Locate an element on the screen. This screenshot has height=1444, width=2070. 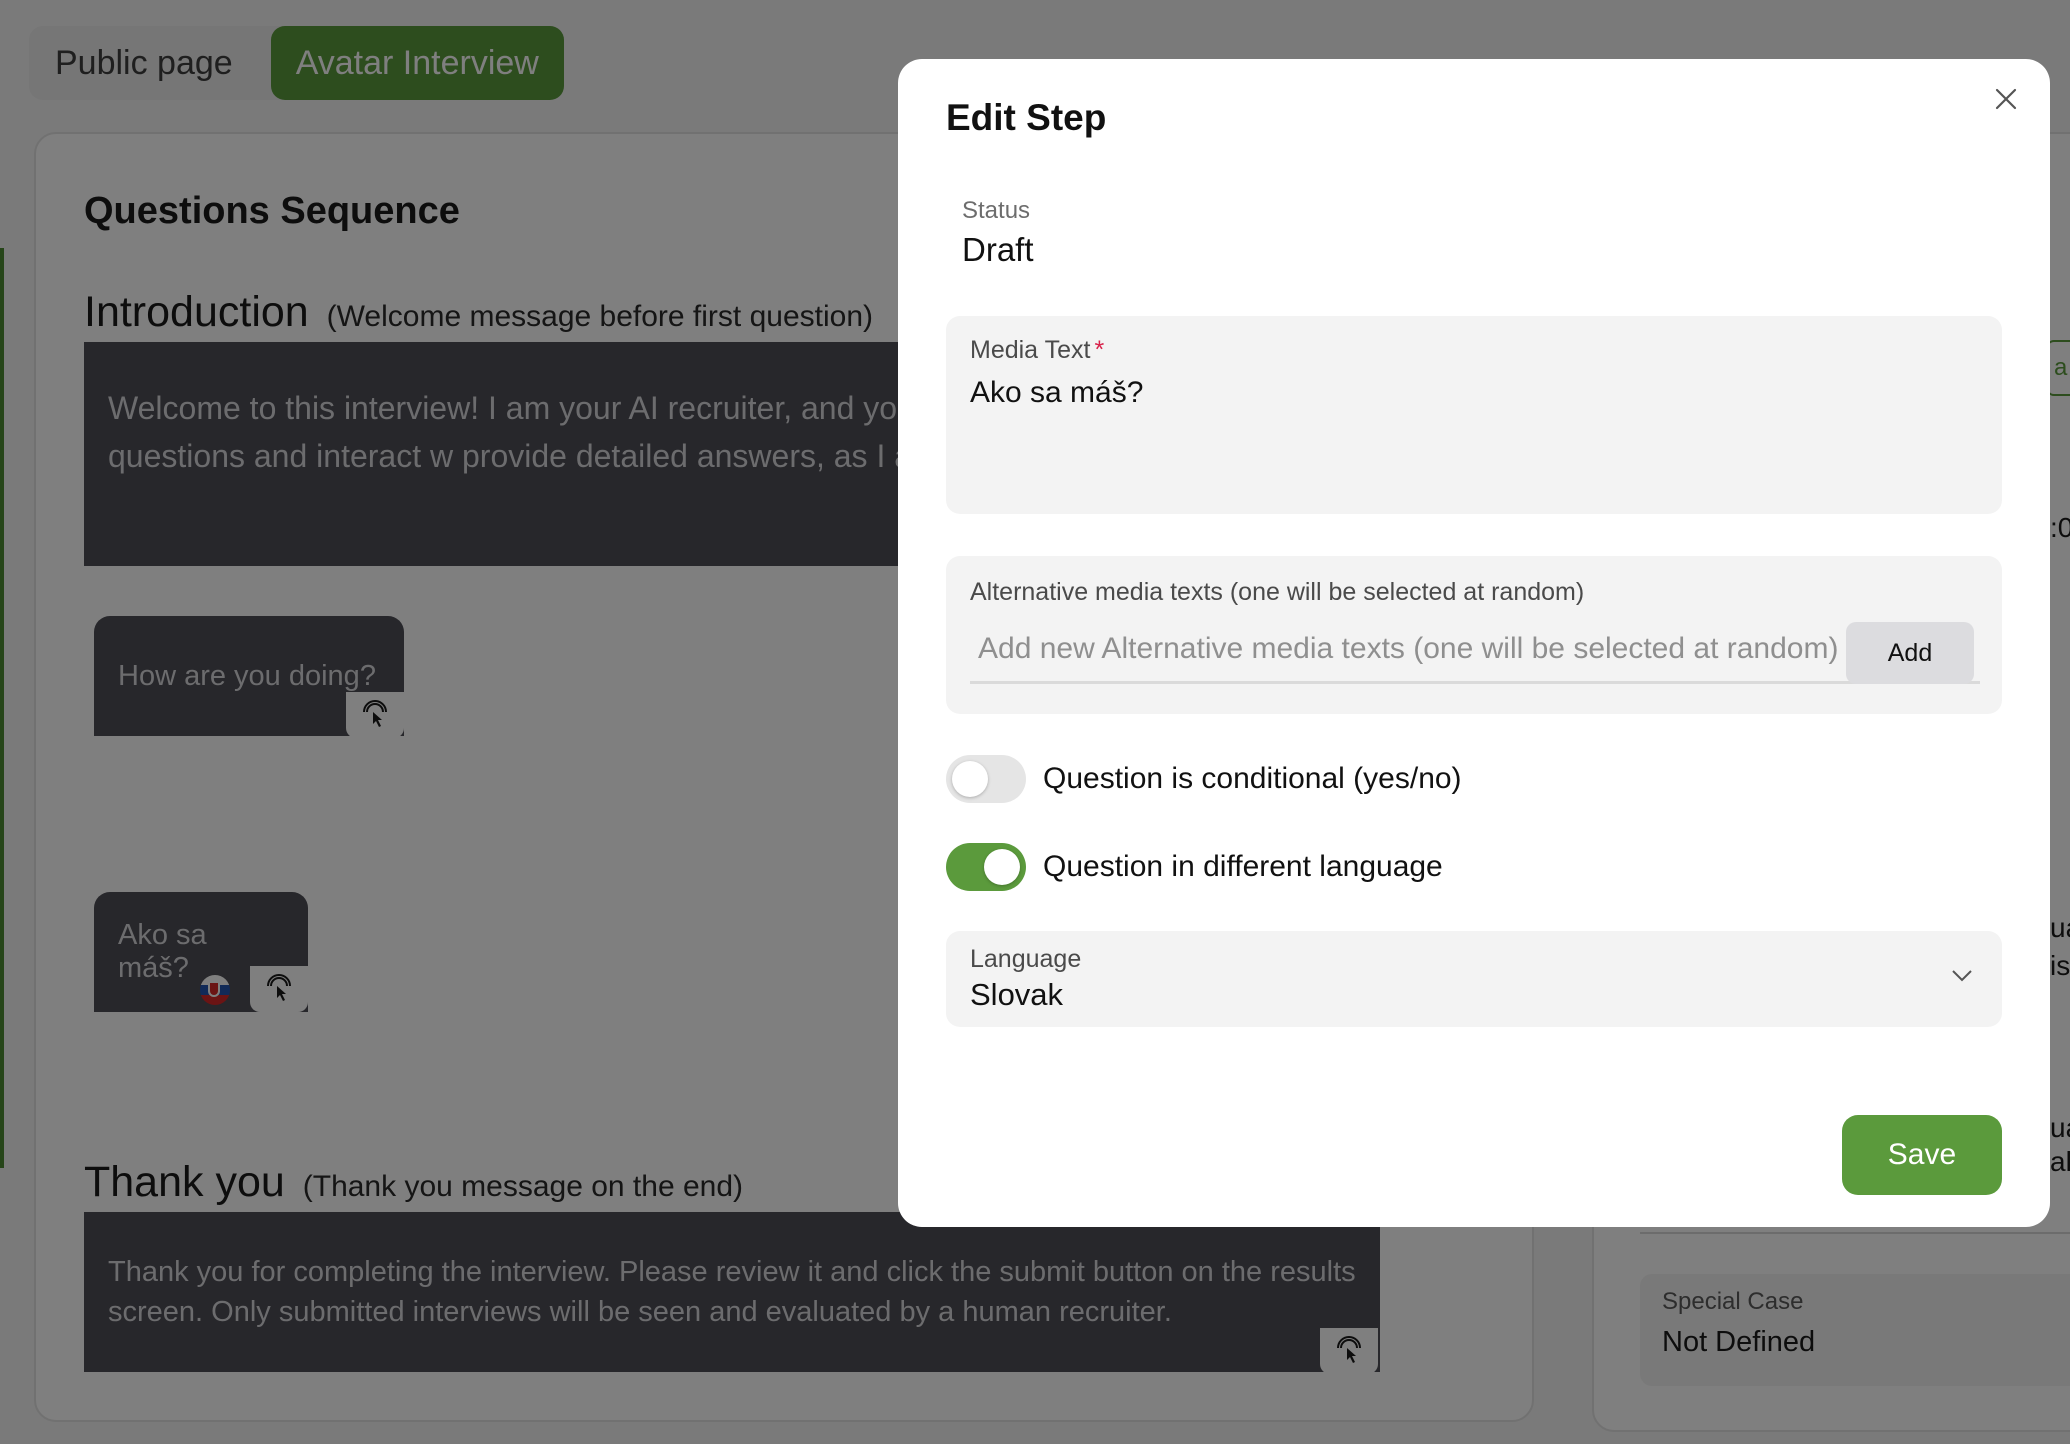
conditional-toggle is located at coordinates (986, 779).